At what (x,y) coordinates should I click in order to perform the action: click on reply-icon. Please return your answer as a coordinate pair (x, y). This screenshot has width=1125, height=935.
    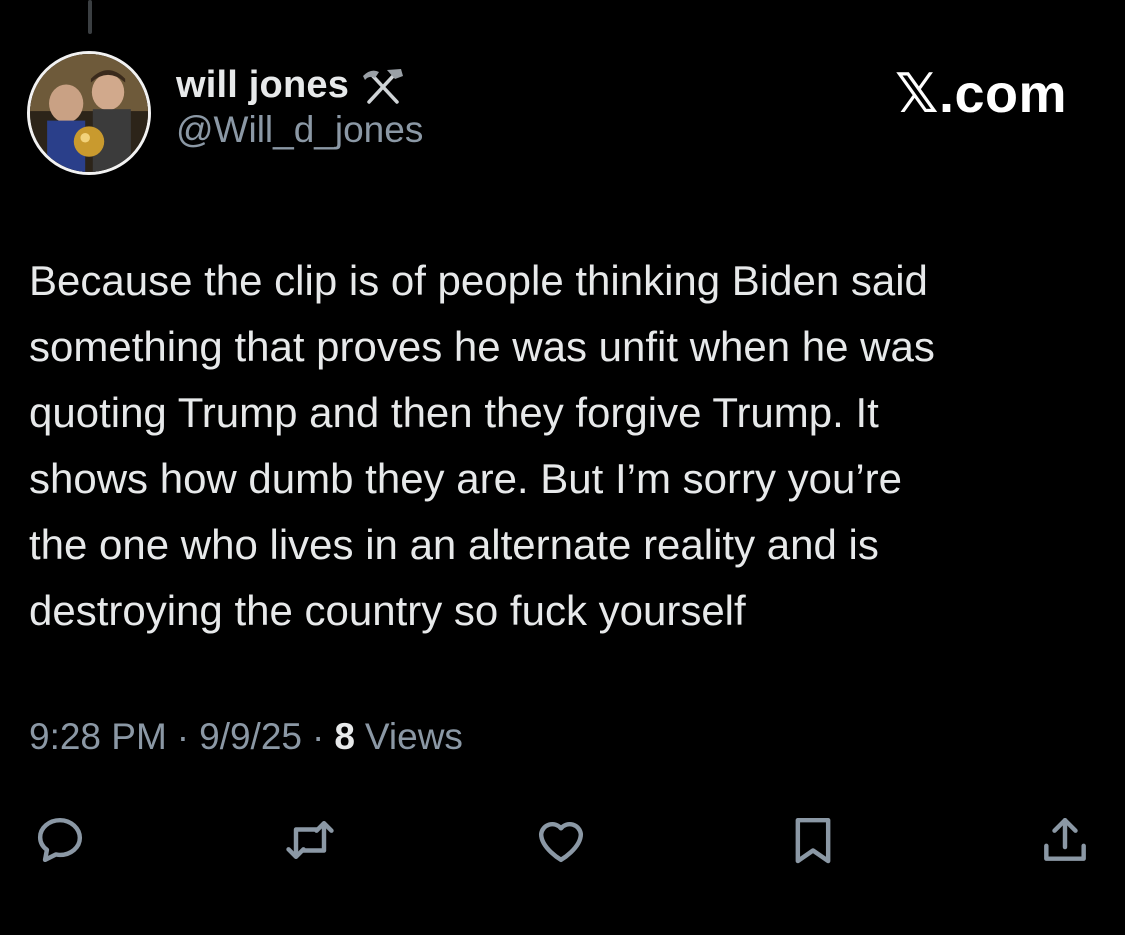
    Looking at the image, I should click on (60, 840).